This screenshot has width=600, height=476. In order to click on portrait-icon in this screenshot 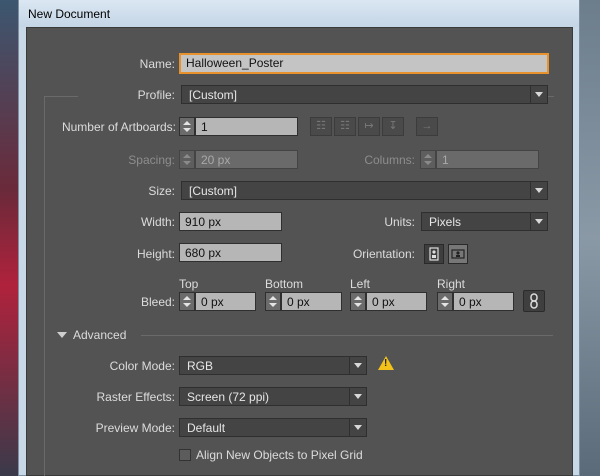, I will do `click(434, 254)`.